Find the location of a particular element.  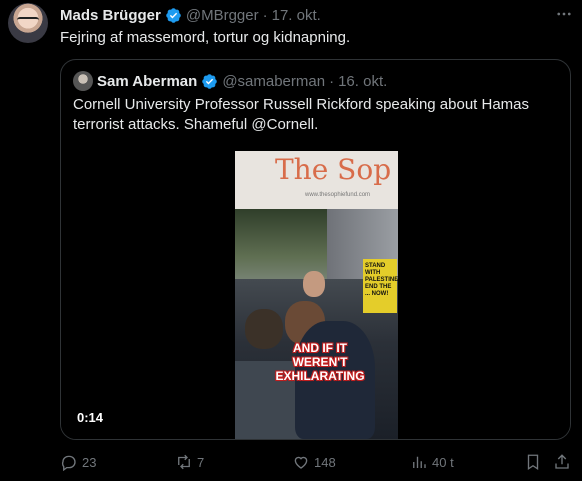

reply-button: 23 is located at coordinates (78, 462).